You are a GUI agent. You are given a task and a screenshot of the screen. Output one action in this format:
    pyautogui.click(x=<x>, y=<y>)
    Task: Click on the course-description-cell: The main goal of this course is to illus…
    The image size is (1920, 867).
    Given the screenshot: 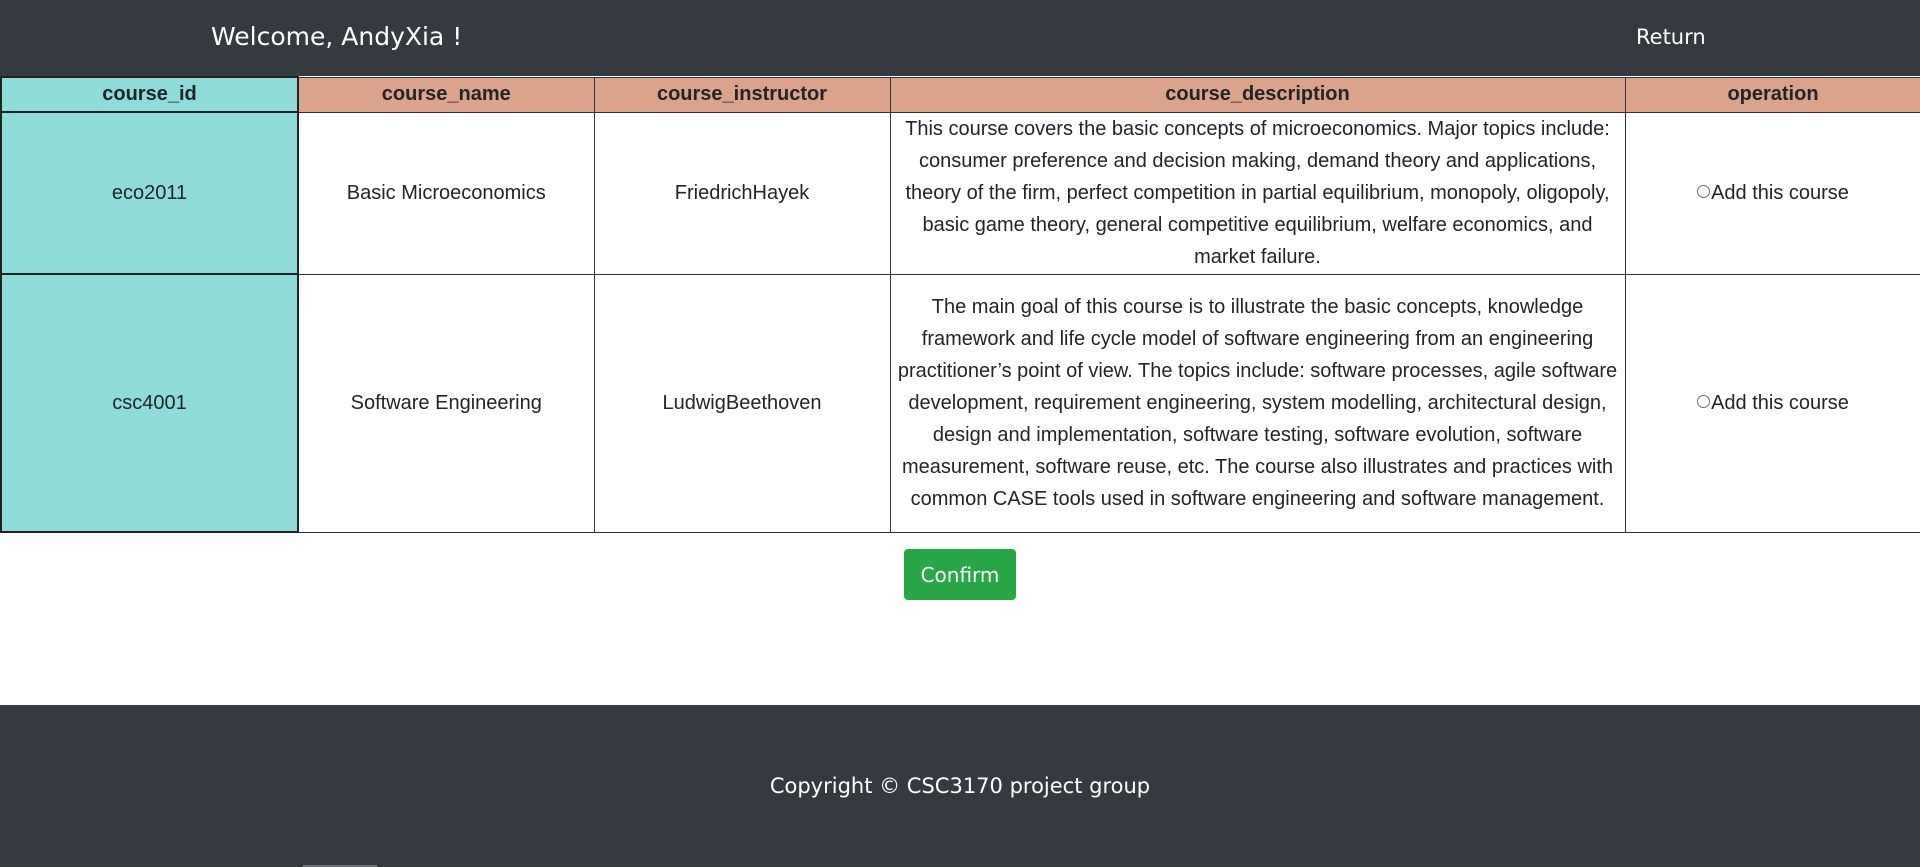 What is the action you would take?
    pyautogui.click(x=1257, y=403)
    